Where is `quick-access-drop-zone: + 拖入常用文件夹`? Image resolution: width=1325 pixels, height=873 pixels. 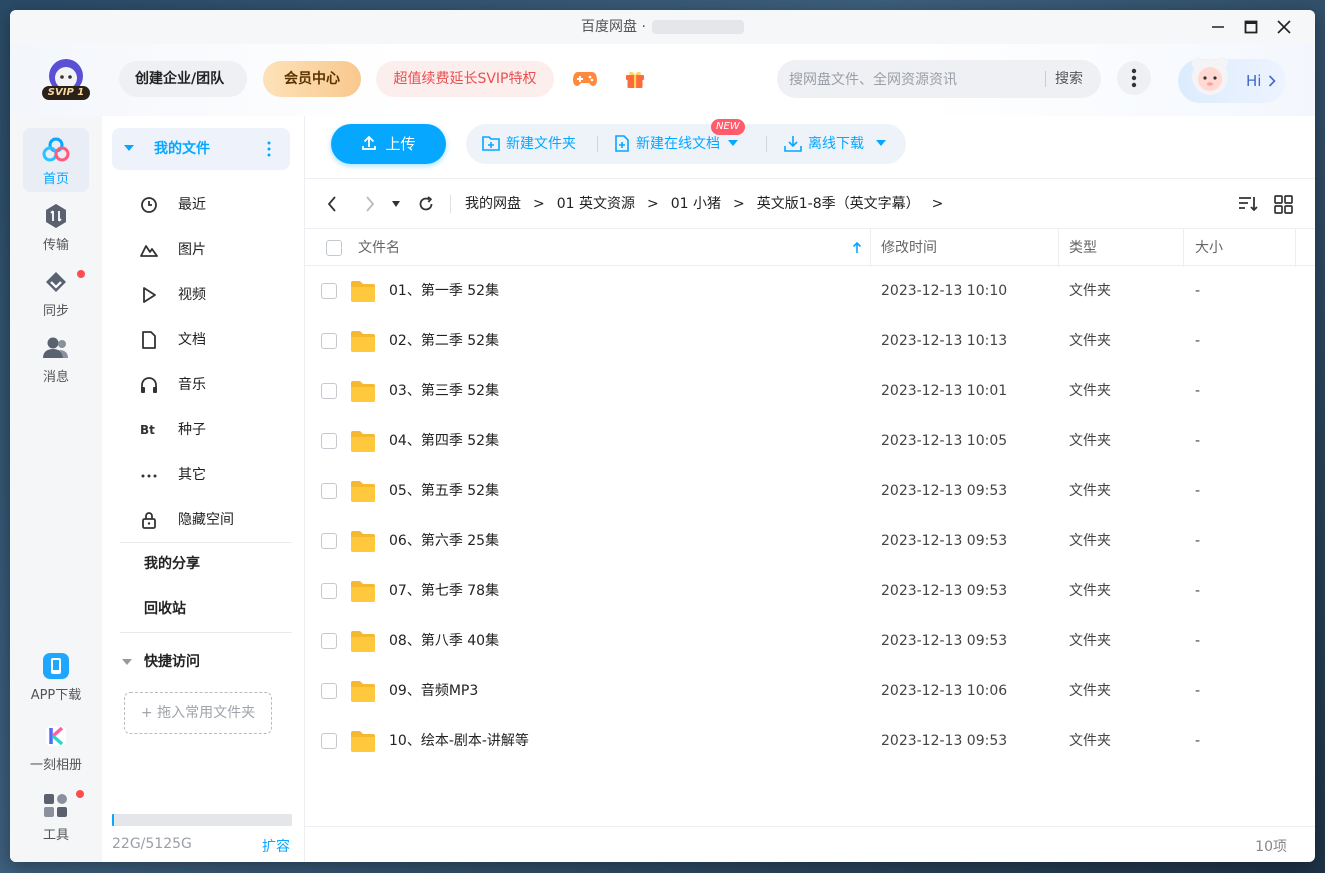
quick-access-drop-zone: + 拖入常用文件夹 is located at coordinates (198, 713).